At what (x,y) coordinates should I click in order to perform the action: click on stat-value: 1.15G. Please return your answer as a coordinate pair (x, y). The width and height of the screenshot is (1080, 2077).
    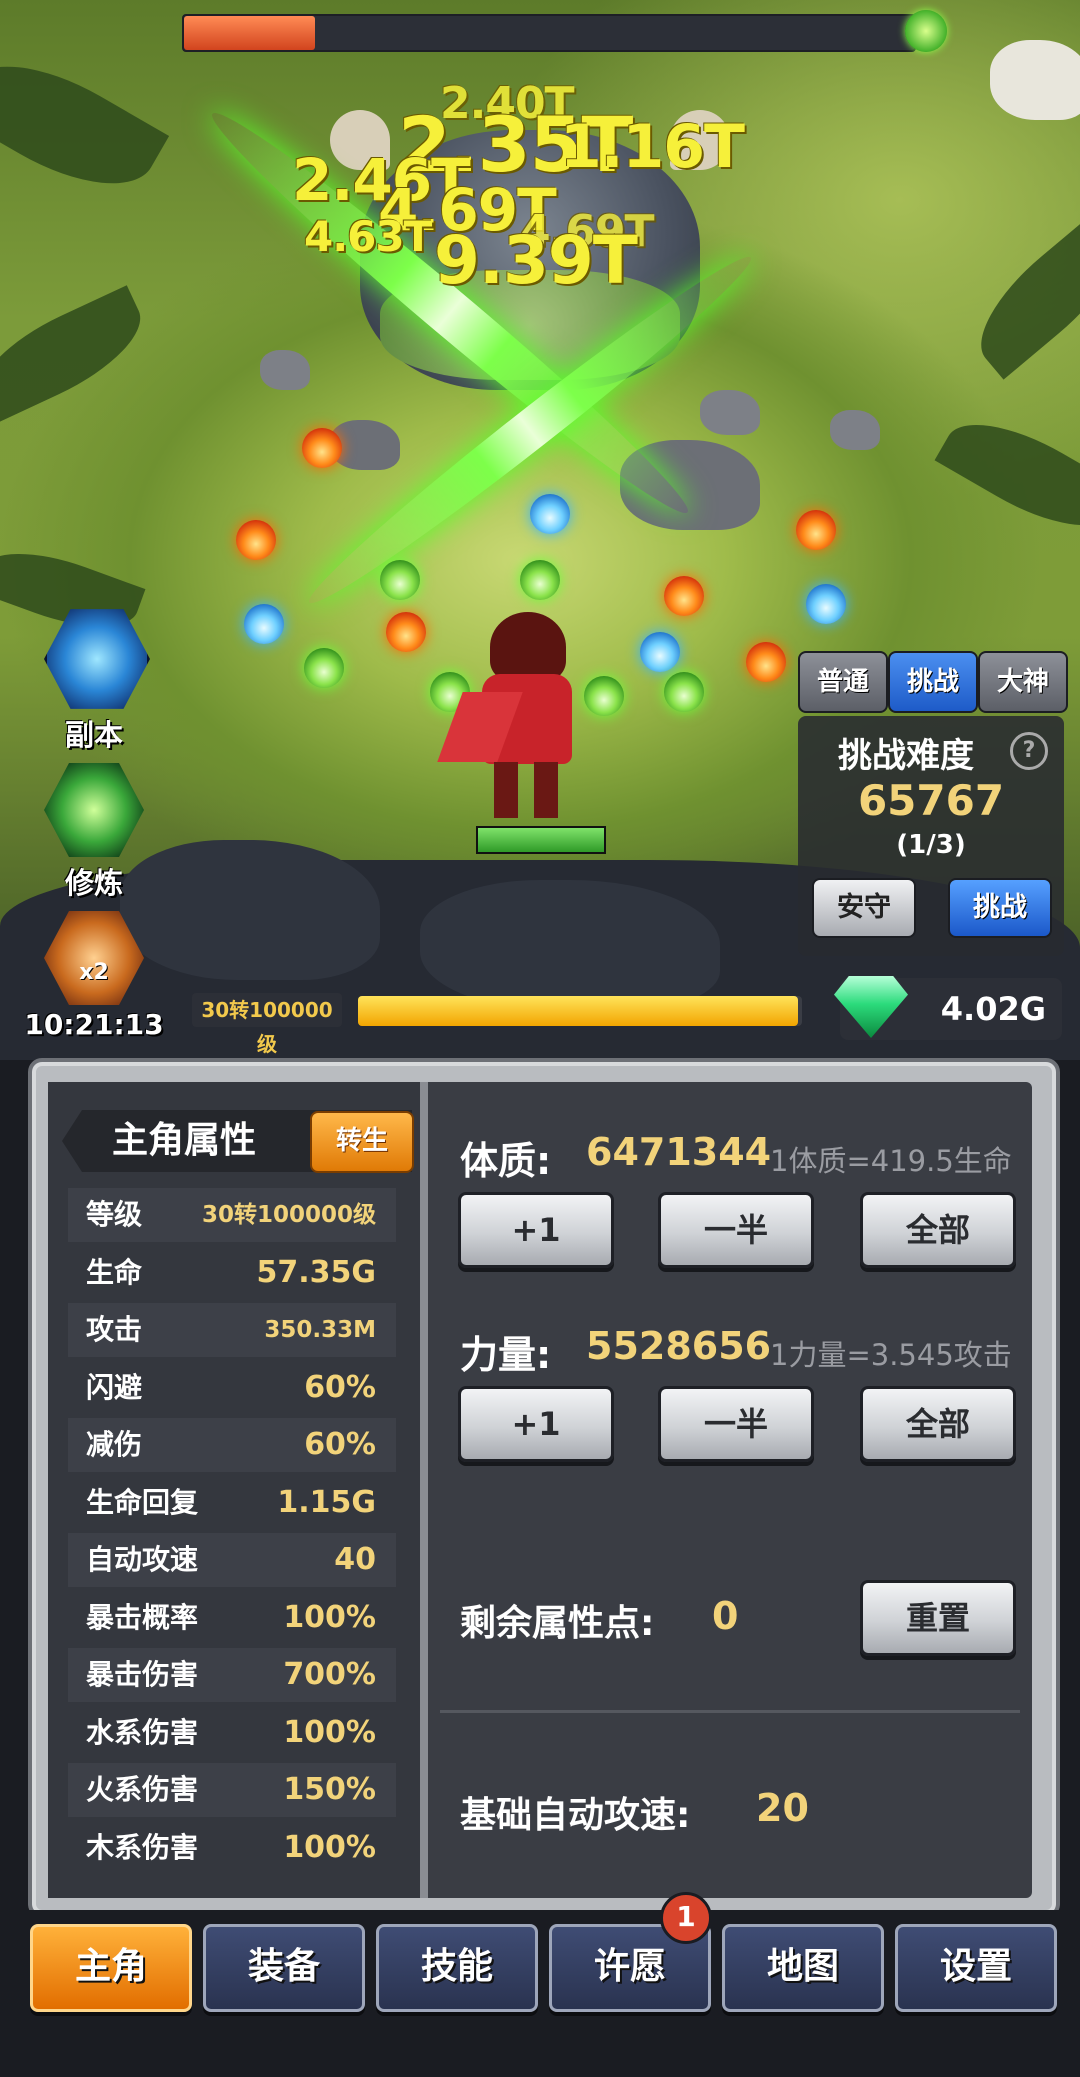
    Looking at the image, I should click on (326, 1502).